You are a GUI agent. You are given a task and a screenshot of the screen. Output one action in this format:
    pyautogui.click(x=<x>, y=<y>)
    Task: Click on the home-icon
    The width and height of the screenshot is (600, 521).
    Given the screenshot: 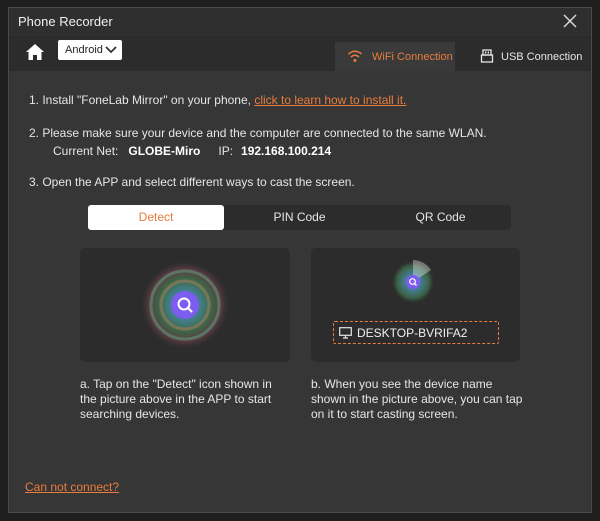 What is the action you would take?
    pyautogui.click(x=35, y=52)
    